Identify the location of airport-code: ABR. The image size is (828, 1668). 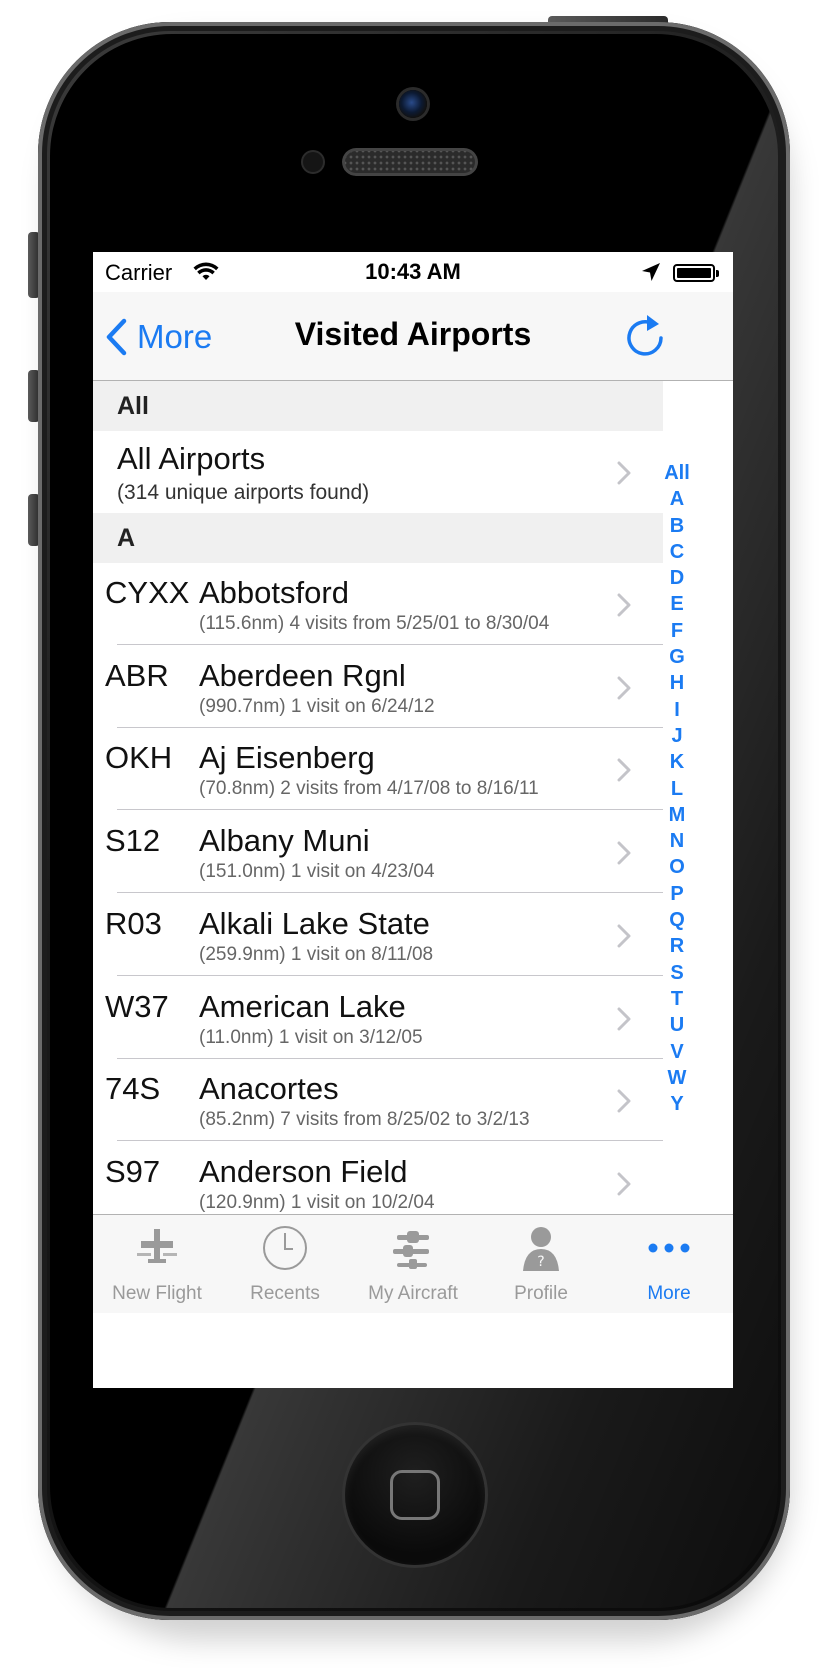
(137, 675).